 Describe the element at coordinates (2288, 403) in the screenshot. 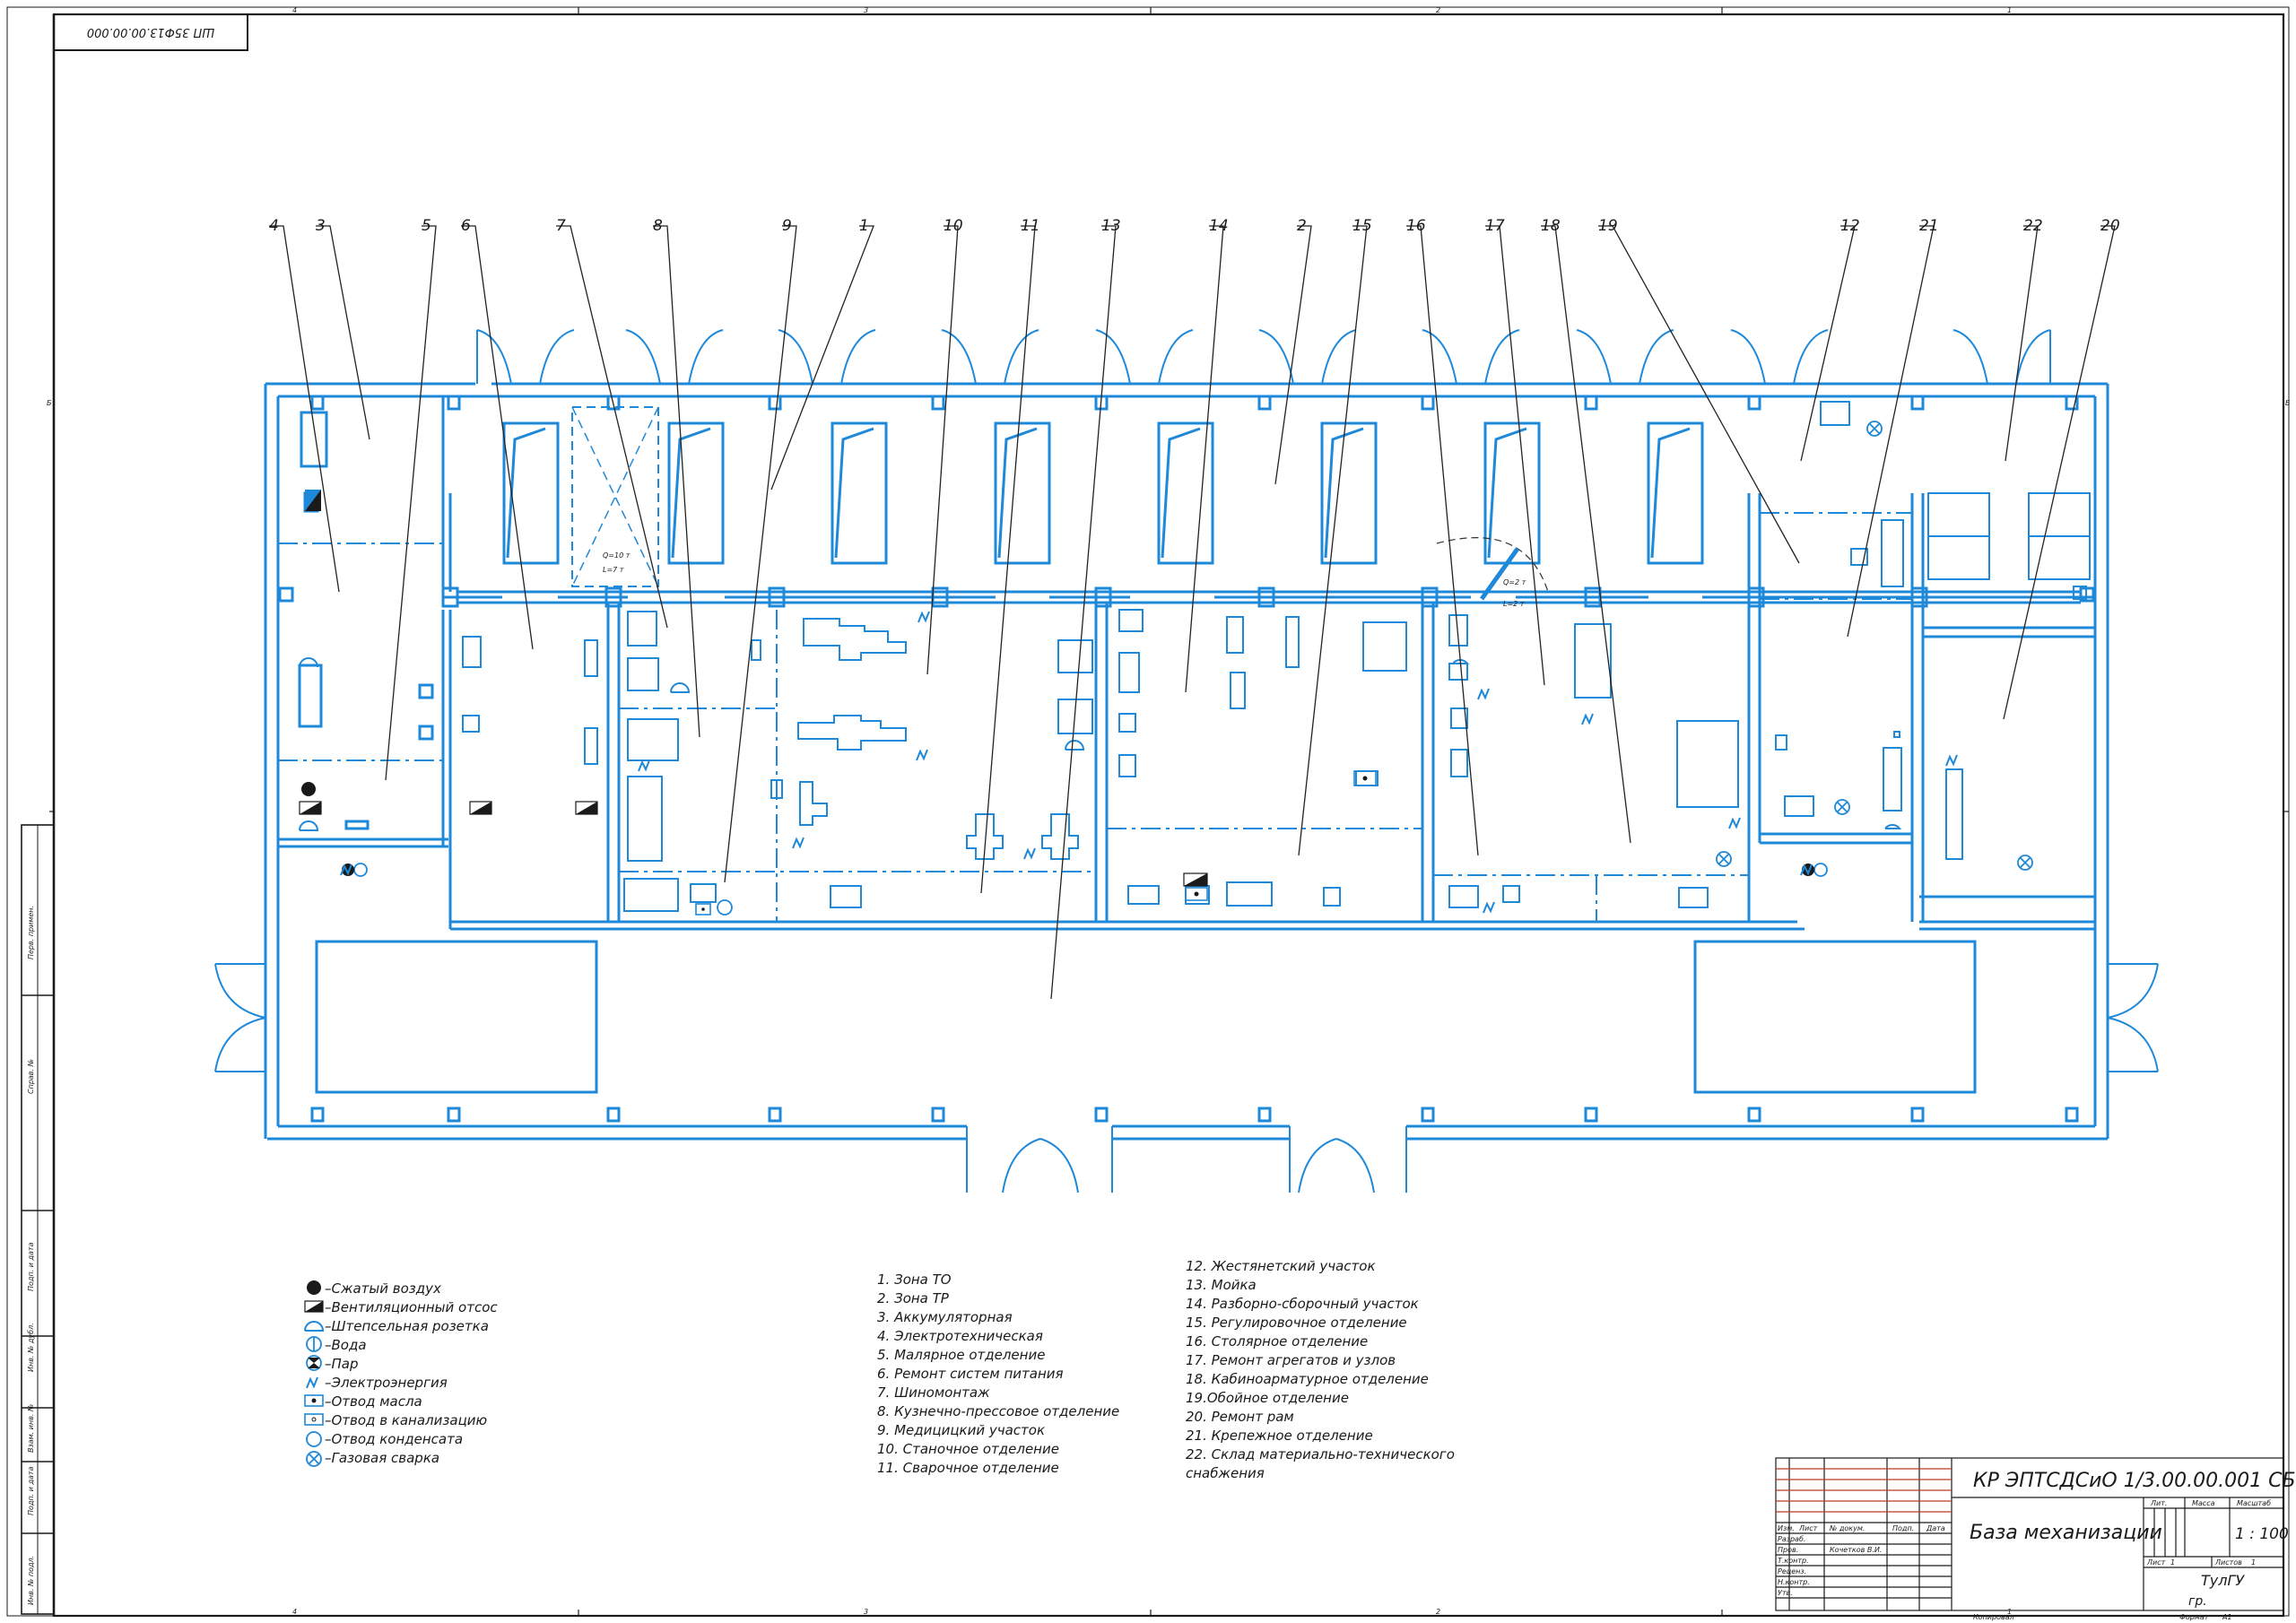

I see `side-letter-right: Б` at that location.